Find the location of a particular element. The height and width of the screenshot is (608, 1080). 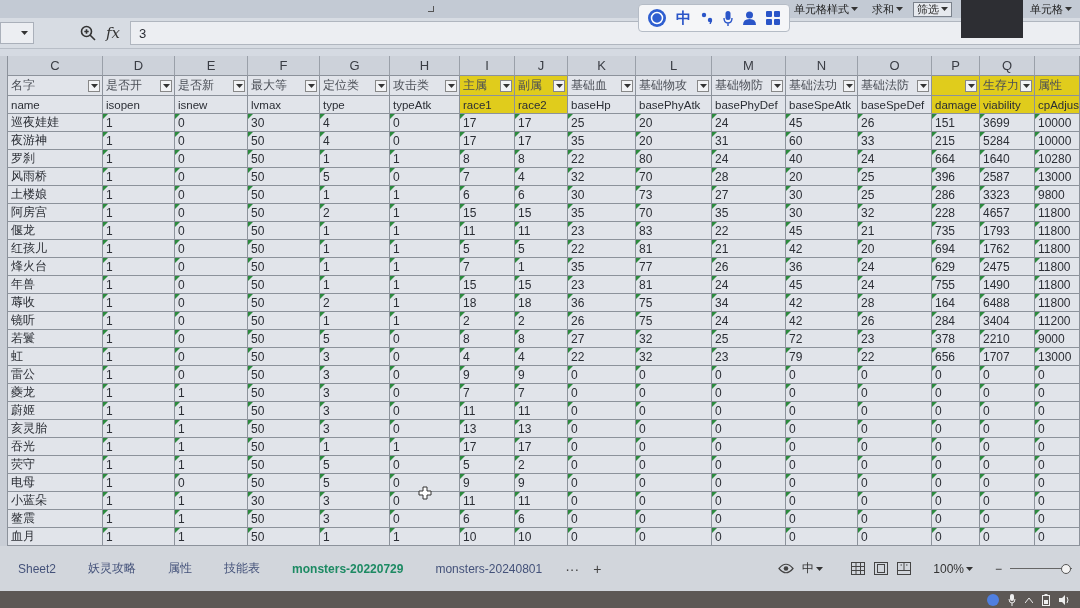

column-title: 基础物攻 is located at coordinates (663, 85).